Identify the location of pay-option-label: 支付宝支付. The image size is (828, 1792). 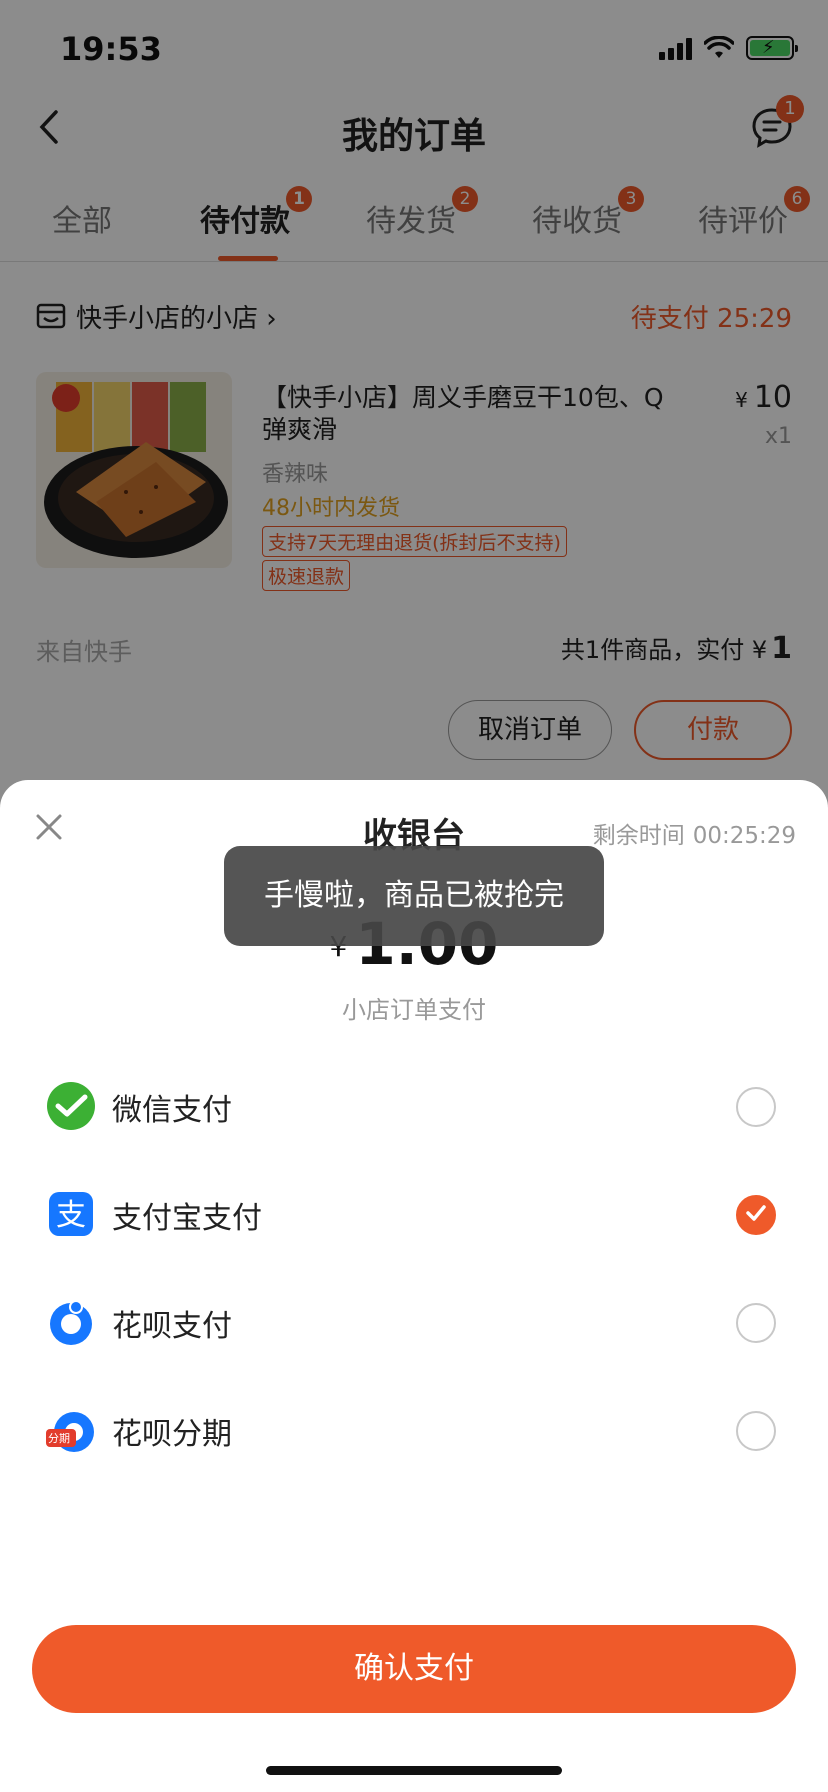
(187, 1218).